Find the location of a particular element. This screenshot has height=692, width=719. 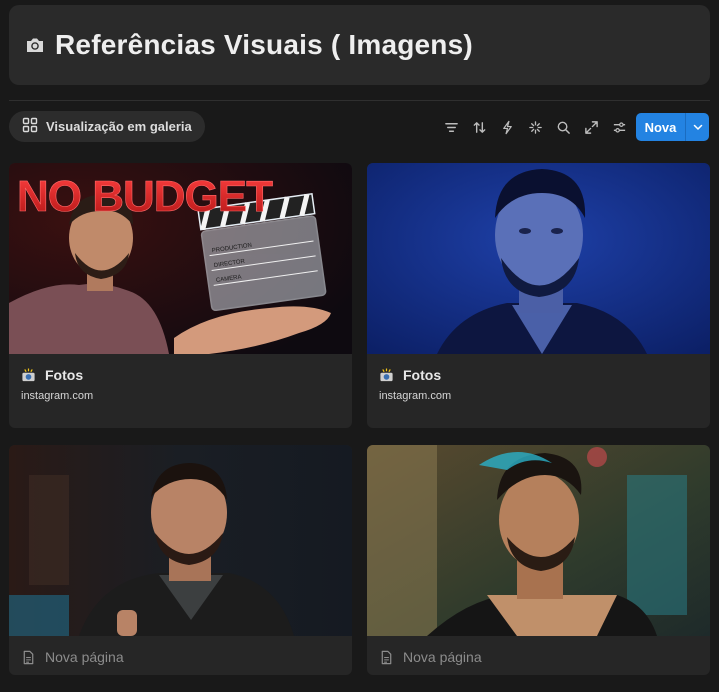

camera-icon is located at coordinates (35, 45).